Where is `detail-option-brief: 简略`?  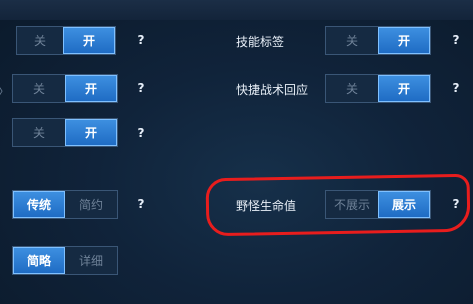
detail-option-brief: 简略 is located at coordinates (39, 260).